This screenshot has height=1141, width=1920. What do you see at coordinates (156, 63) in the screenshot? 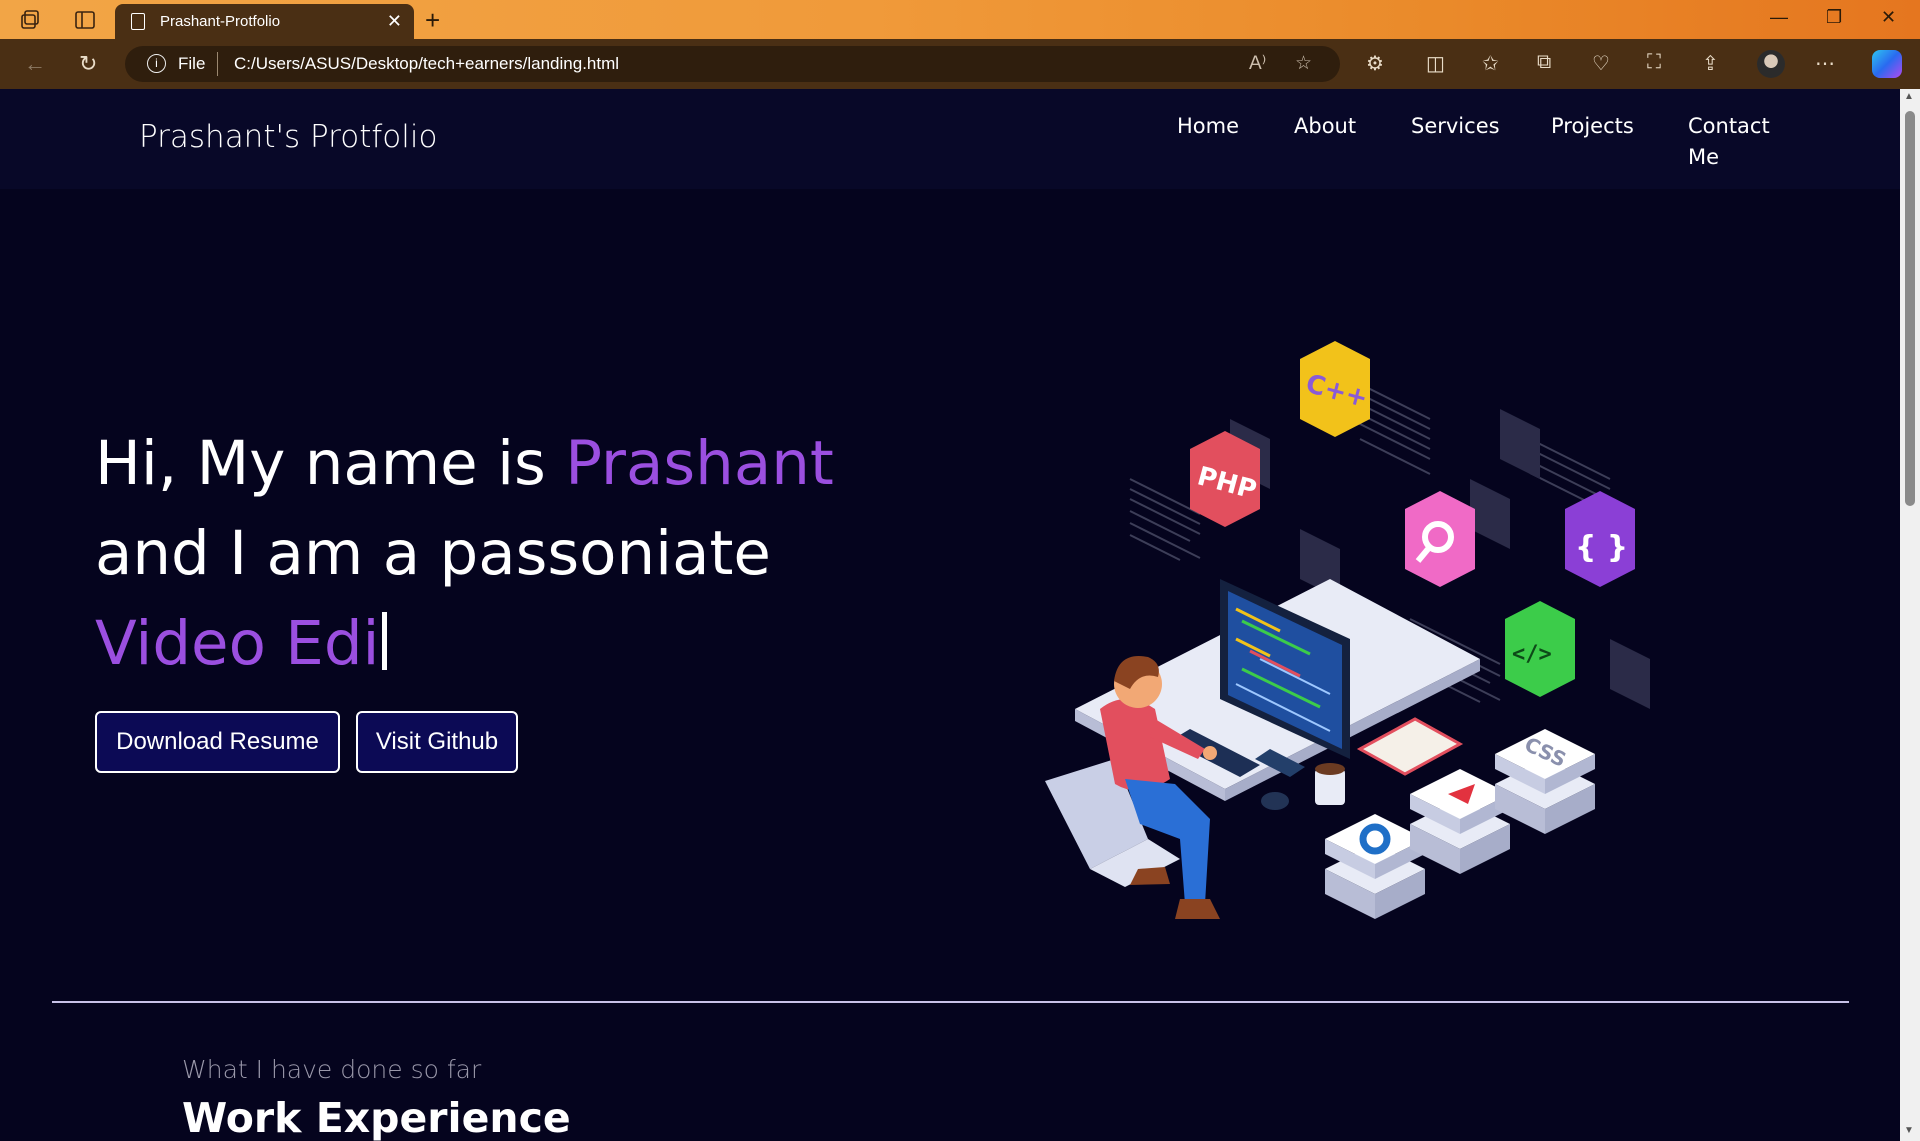
I see `site-info-icon: i` at bounding box center [156, 63].